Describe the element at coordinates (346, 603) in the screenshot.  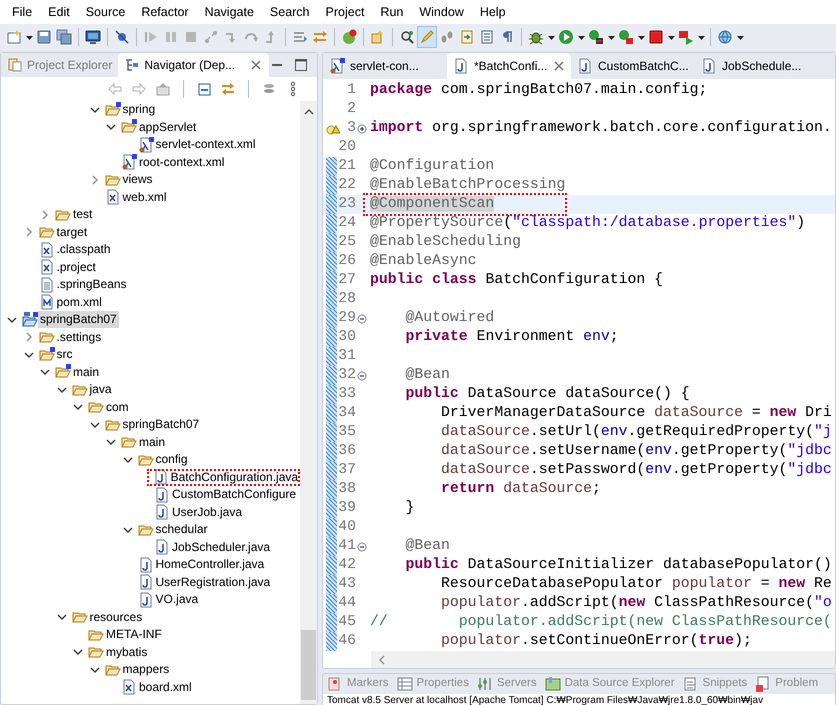
I see `line-number: 44` at that location.